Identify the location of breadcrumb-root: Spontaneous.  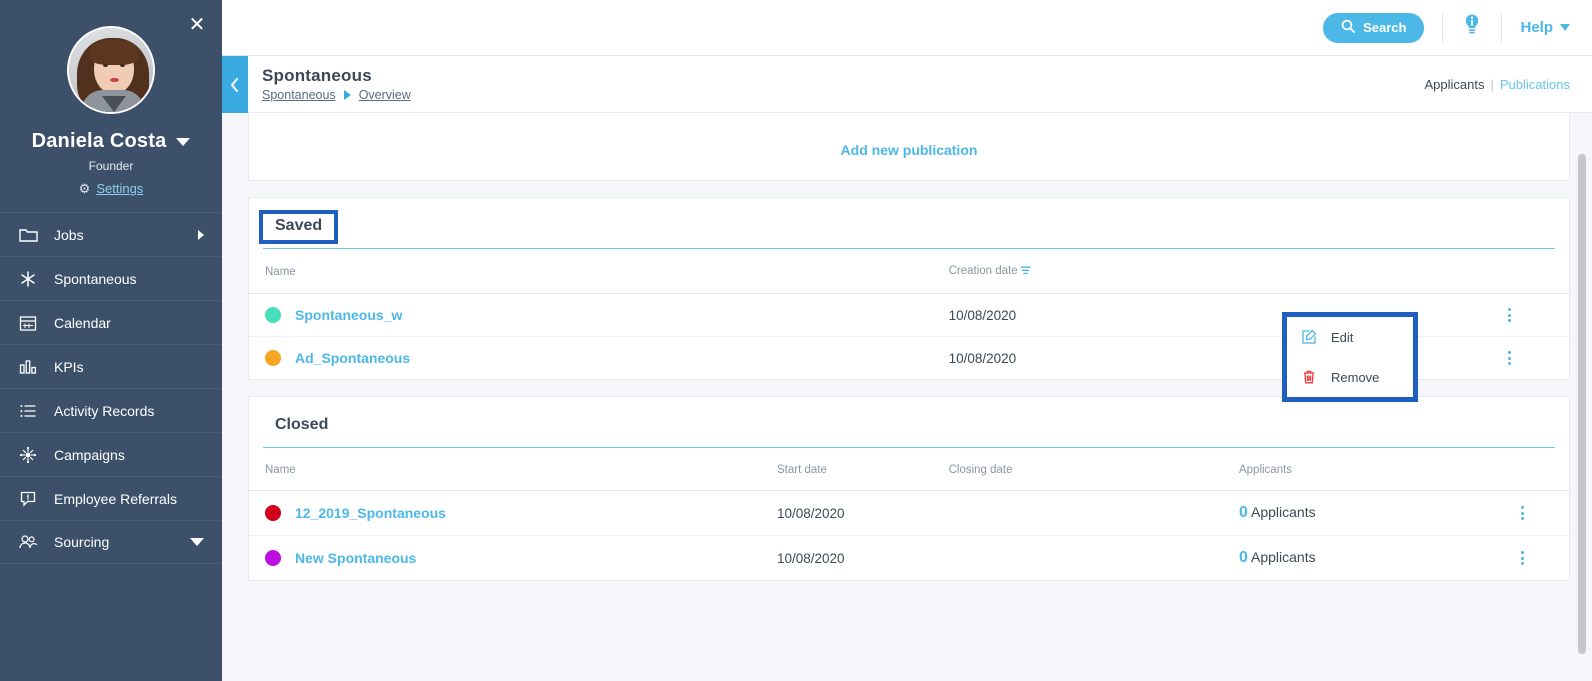
(299, 95).